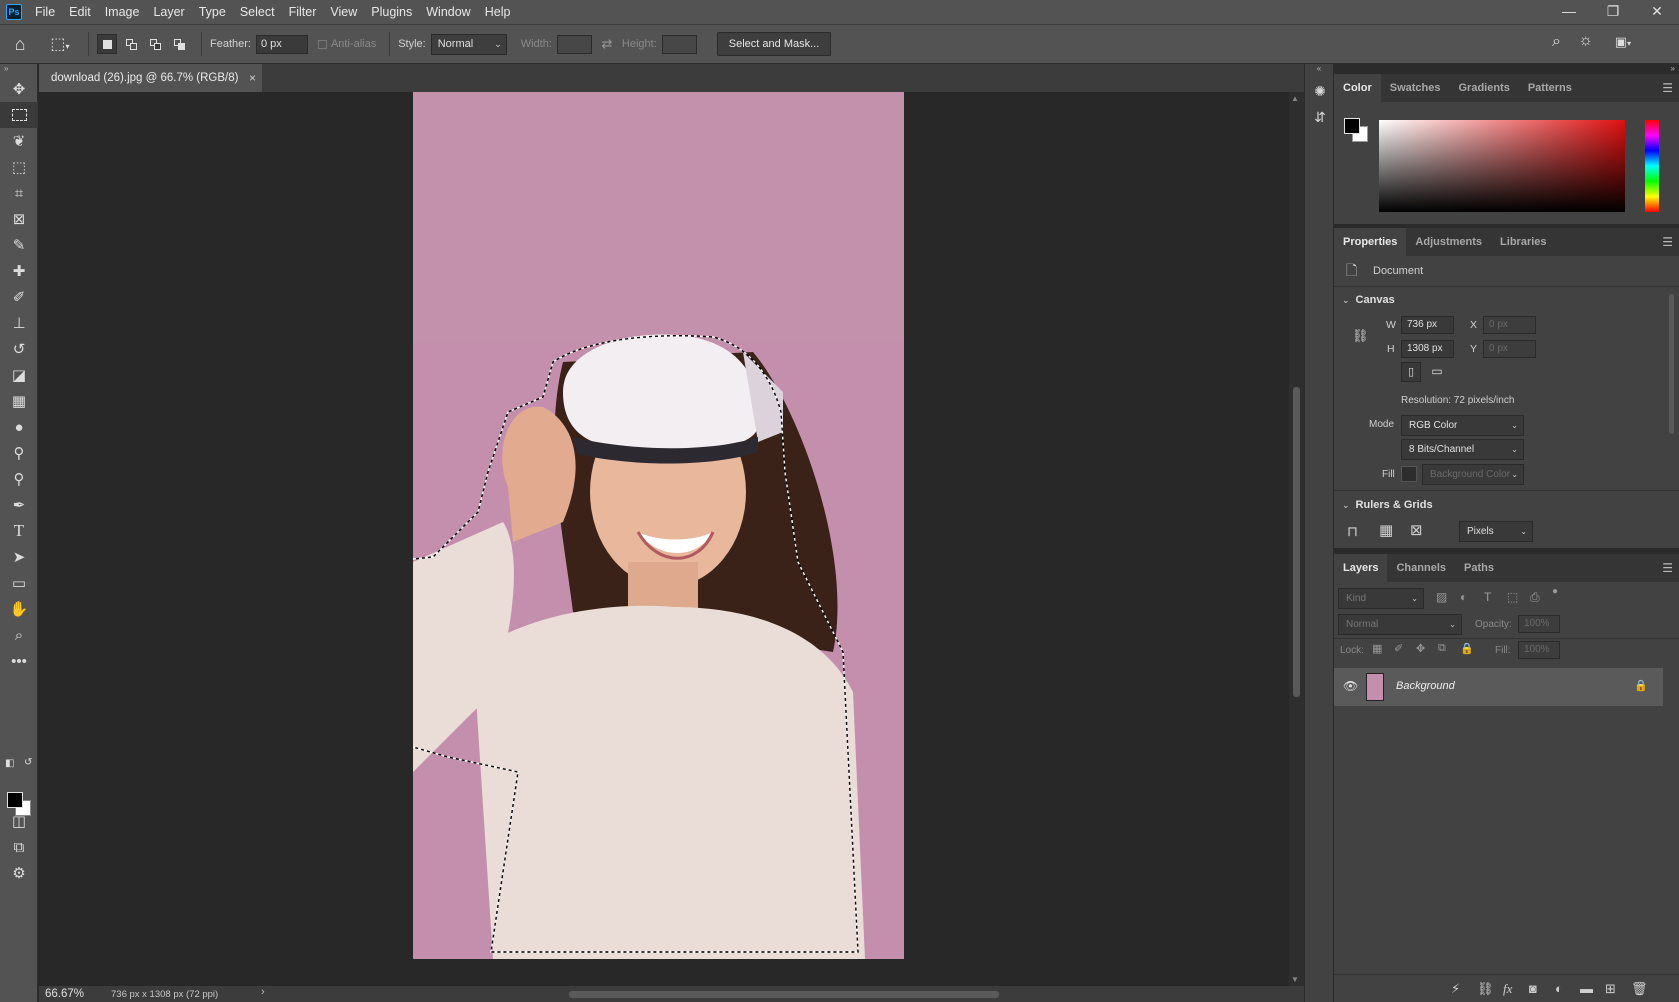 This screenshot has width=1679, height=1002. Describe the element at coordinates (1550, 88) in the screenshot. I see `tab-patterns: Patterns` at that location.